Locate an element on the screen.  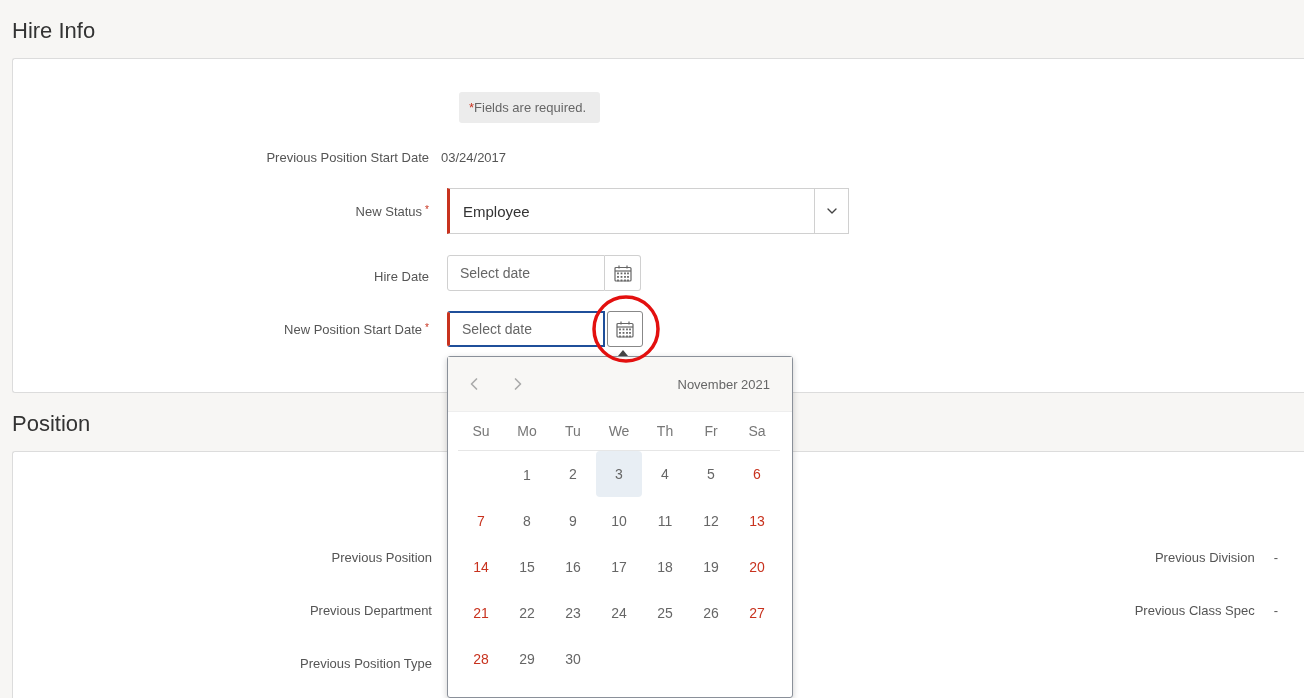
weekday-label: Mo is located at coordinates (527, 431).